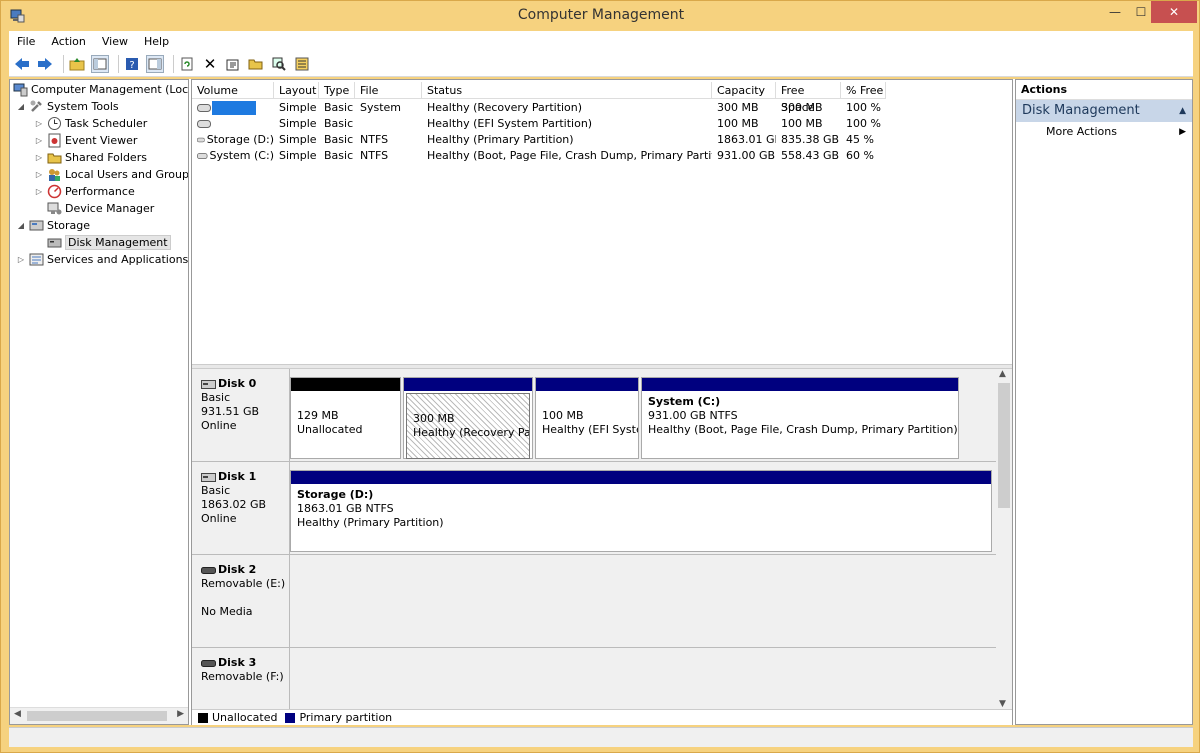 This screenshot has width=1200, height=753. I want to click on column-header-status: Status, so click(567, 90).